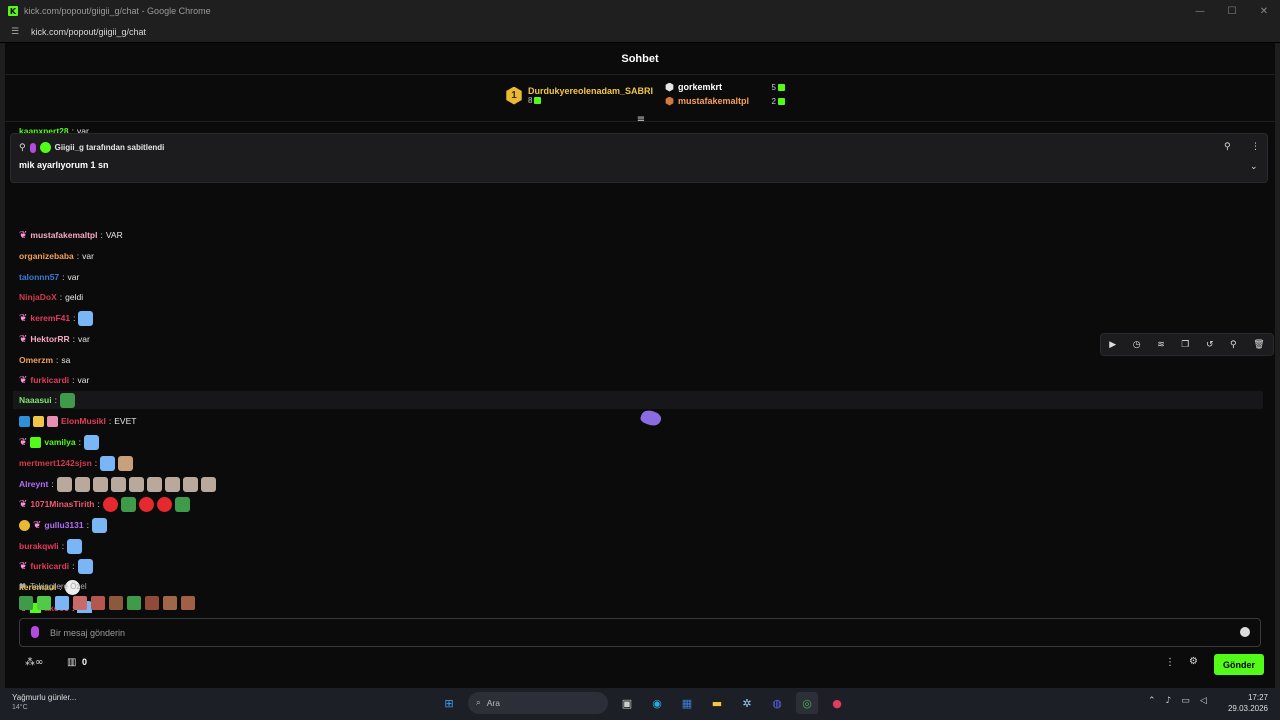  I want to click on search-label: Ara, so click(493, 703).